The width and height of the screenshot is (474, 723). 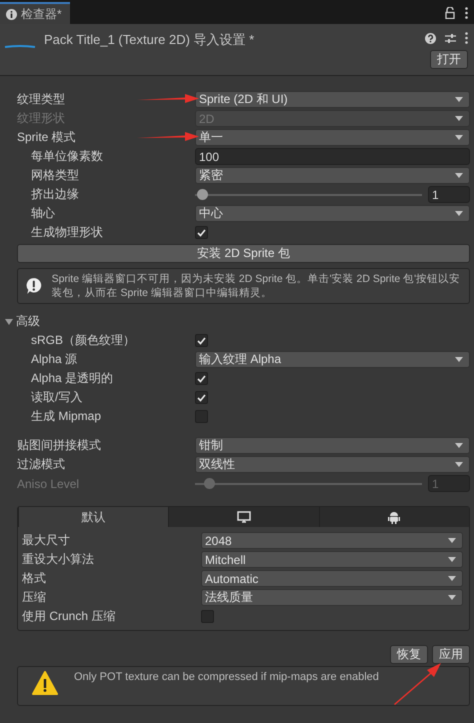 I want to click on dropdown: 2048, so click(x=332, y=540).